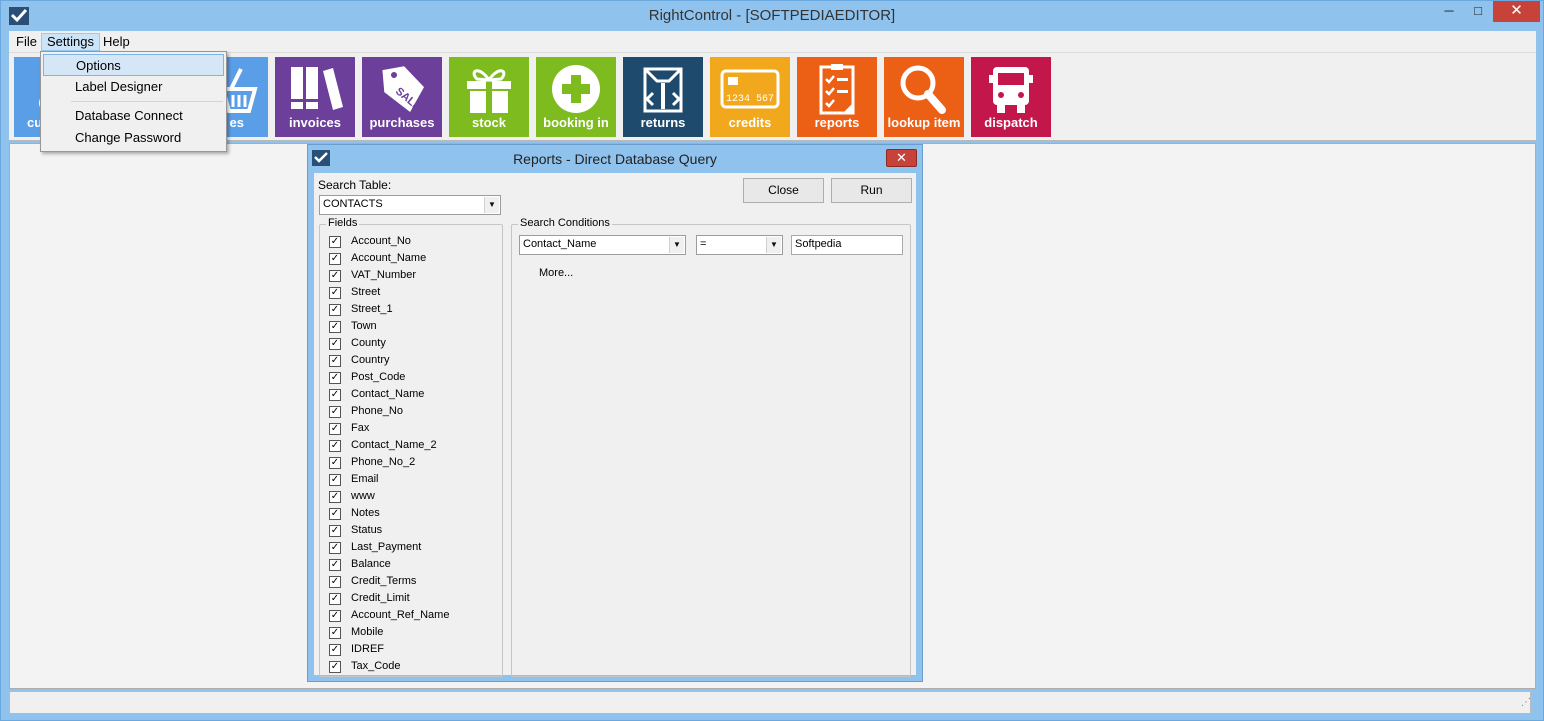 Image resolution: width=1544 pixels, height=721 pixels. Describe the element at coordinates (368, 343) in the screenshot. I see `field-name: County` at that location.